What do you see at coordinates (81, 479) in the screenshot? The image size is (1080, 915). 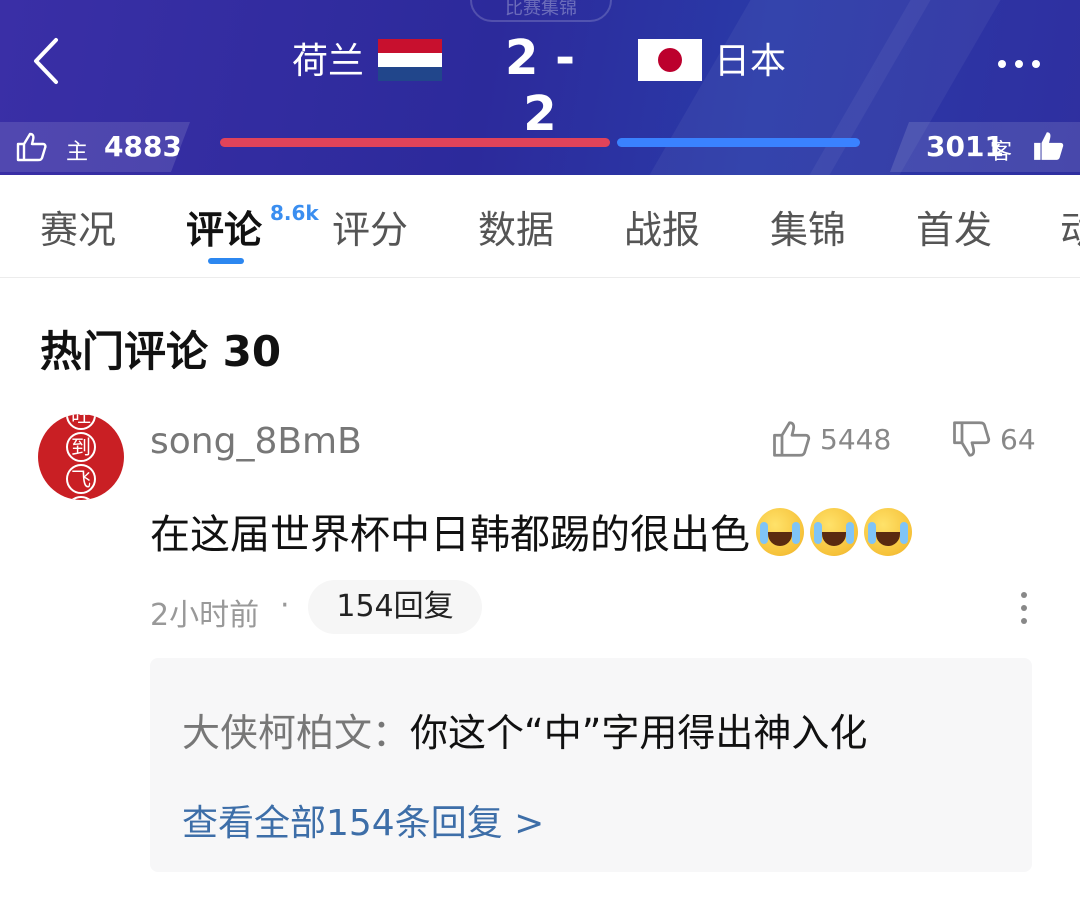 I see `avatar-char: 飞` at bounding box center [81, 479].